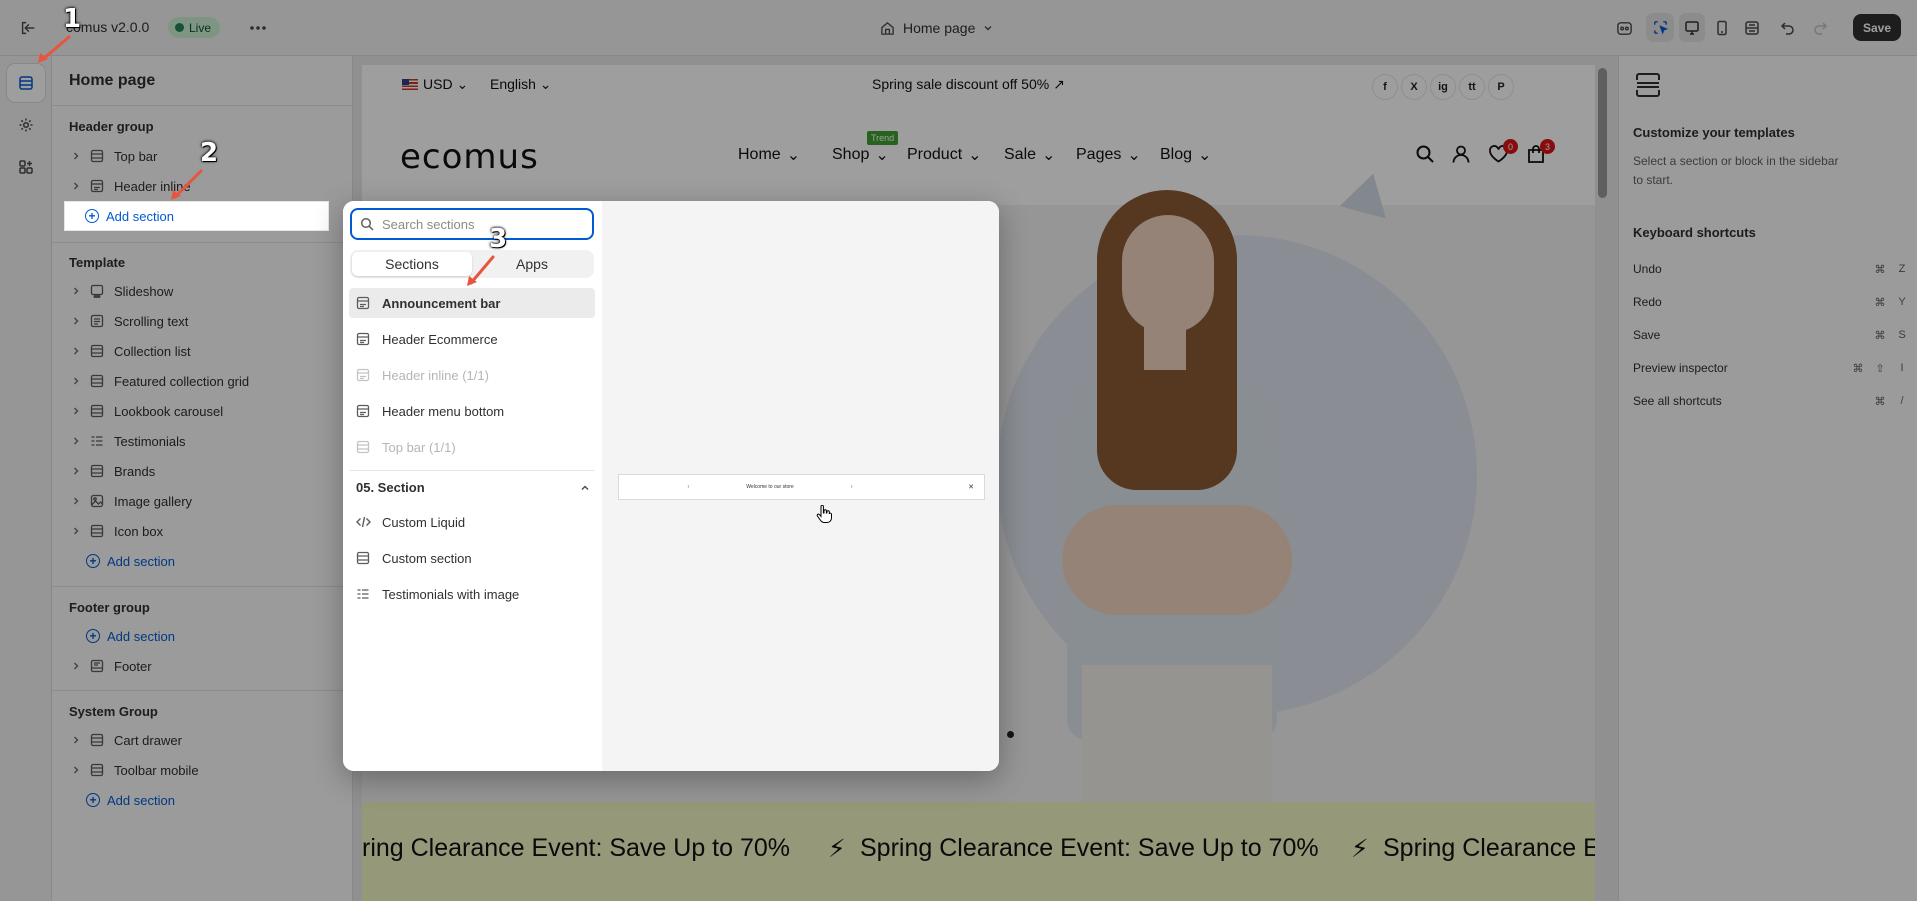 The width and height of the screenshot is (1917, 901). I want to click on picker-item-announcement-bar: Announcement bar, so click(472, 303).